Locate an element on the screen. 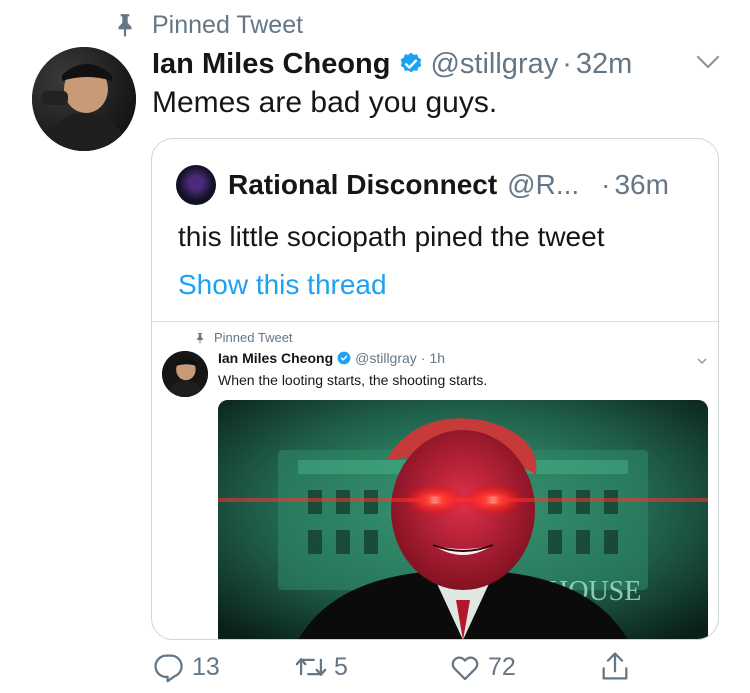  reply-icon is located at coordinates (168, 668).